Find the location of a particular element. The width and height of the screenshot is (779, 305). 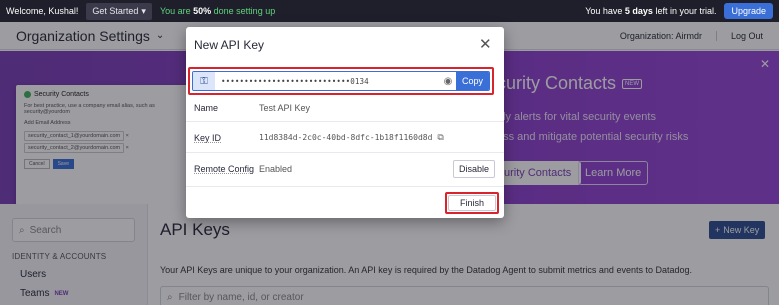

name-row: Name Test API Key is located at coordinates (345, 108).